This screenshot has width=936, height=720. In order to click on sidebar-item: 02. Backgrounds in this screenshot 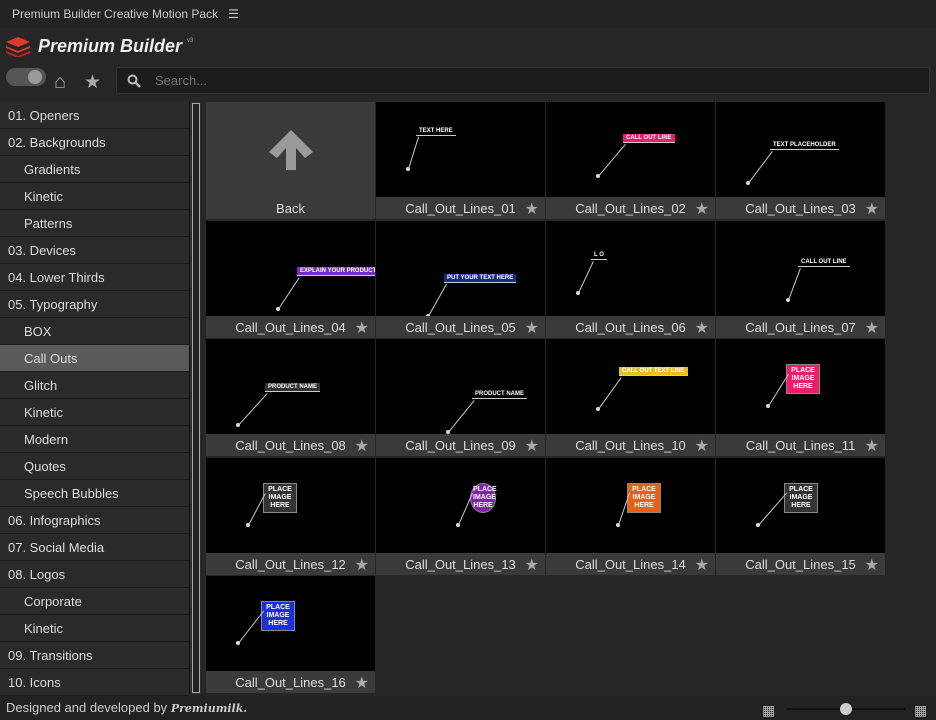, I will do `click(94, 142)`.